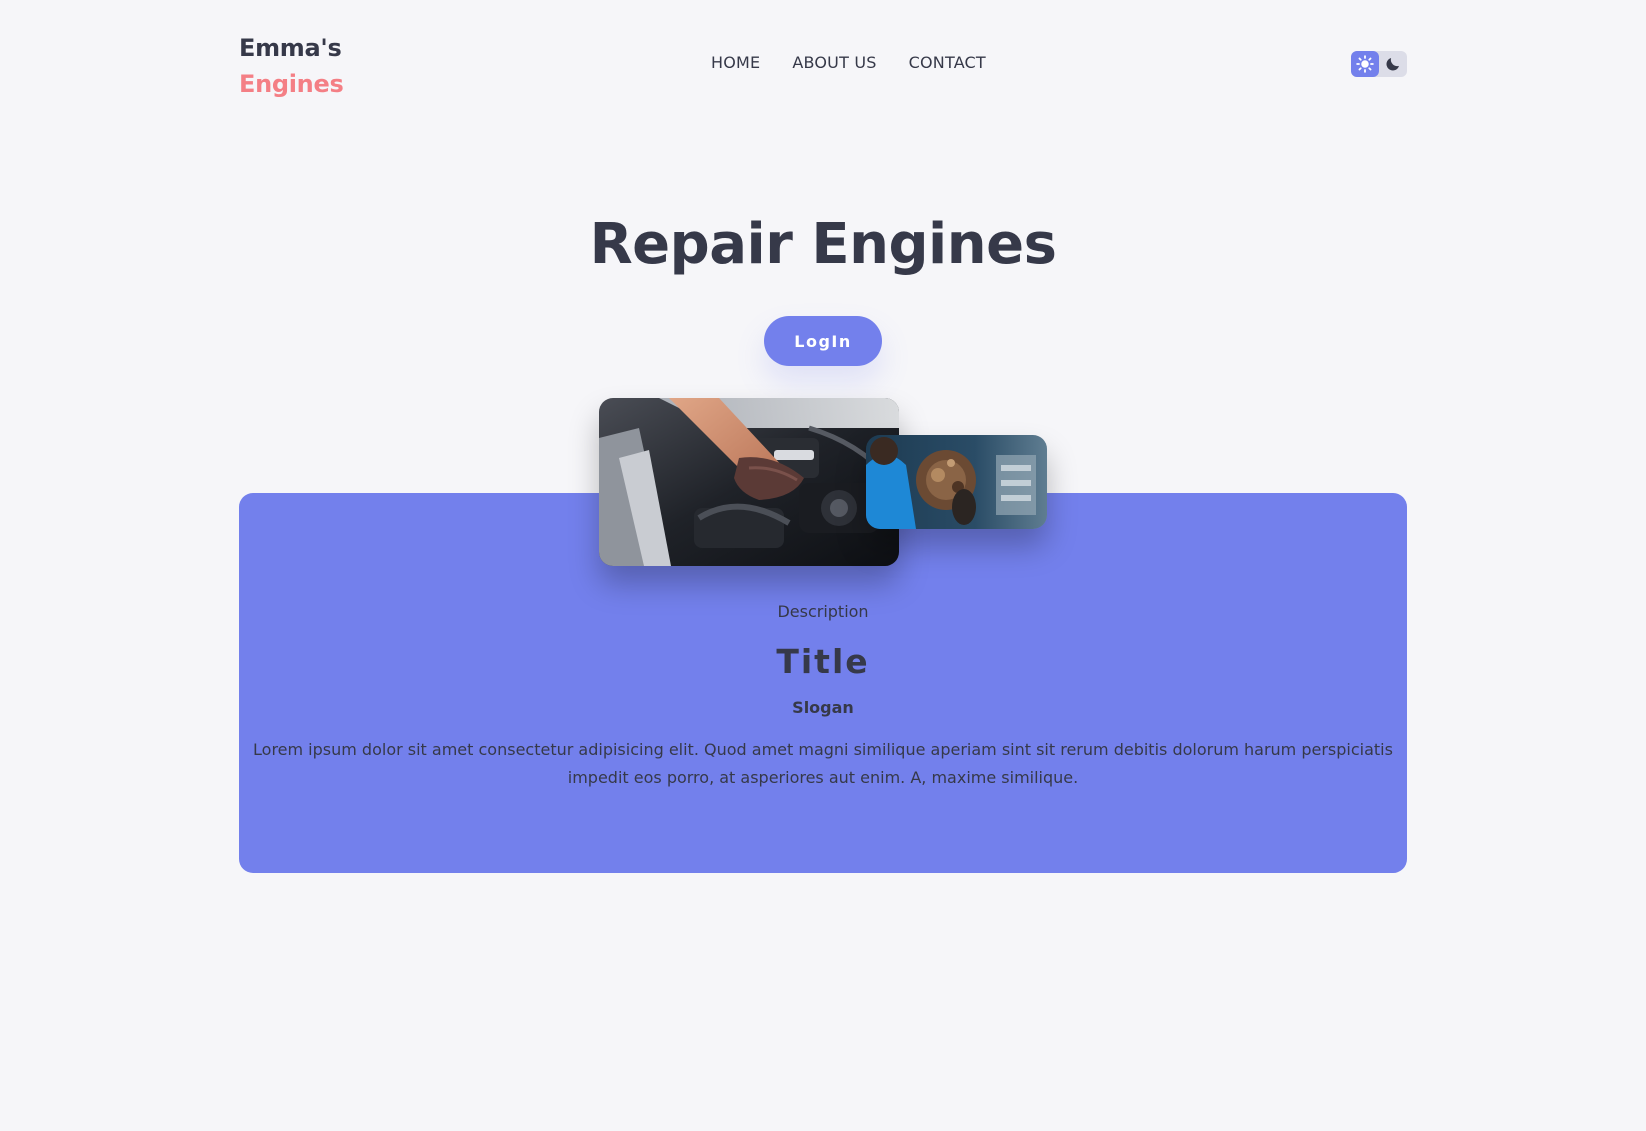 The width and height of the screenshot is (1646, 1131). Describe the element at coordinates (291, 84) in the screenshot. I see `brand-name-line2: Engines` at that location.